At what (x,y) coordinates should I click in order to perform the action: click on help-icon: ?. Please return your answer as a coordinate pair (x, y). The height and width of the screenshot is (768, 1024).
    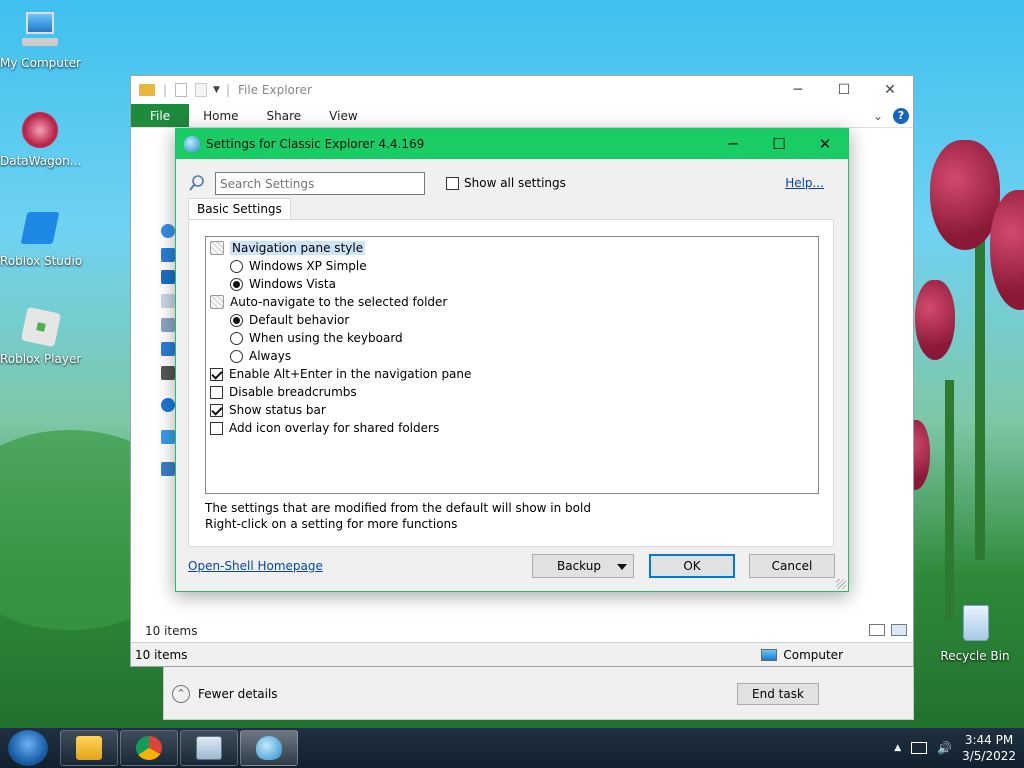
    Looking at the image, I should click on (901, 115).